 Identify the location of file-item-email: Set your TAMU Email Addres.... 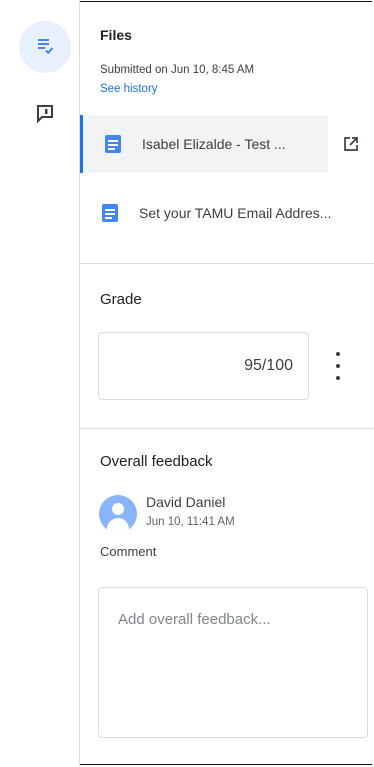
(227, 213).